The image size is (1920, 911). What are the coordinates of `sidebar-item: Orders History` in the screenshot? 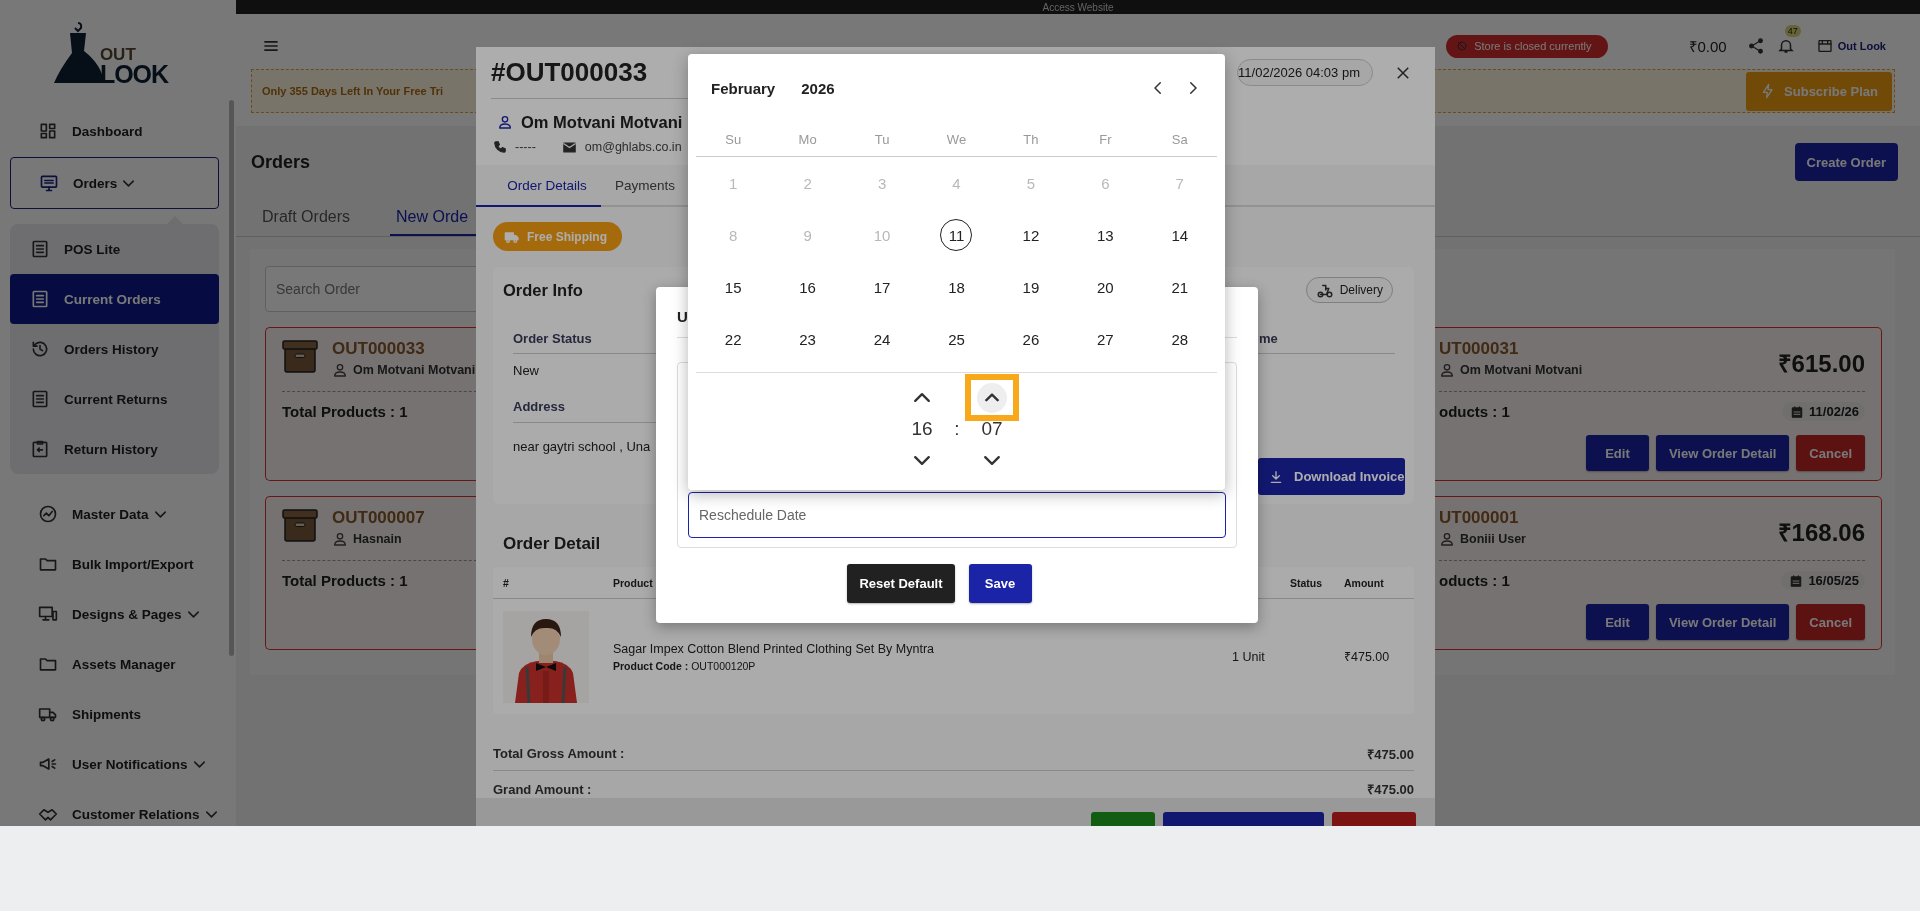 It's located at (114, 349).